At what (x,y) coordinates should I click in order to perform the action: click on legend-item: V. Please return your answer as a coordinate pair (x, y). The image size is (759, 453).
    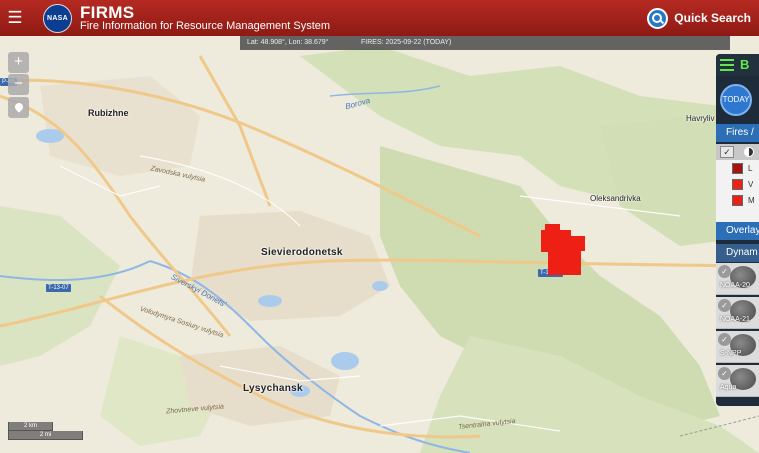
    Looking at the image, I should click on (737, 184).